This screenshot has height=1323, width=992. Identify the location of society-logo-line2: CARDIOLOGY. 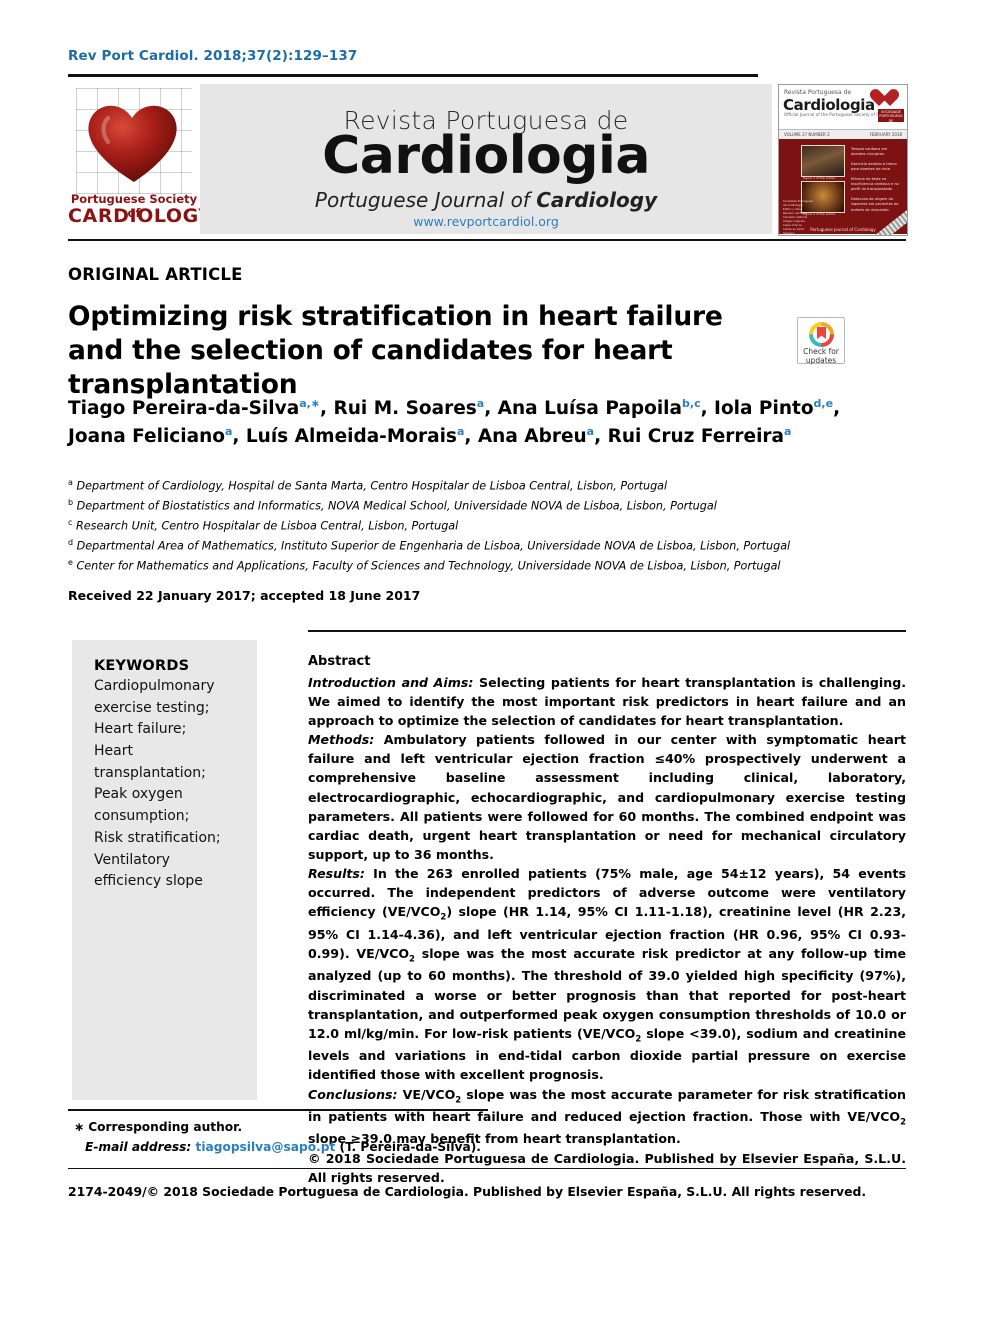
(134, 216).